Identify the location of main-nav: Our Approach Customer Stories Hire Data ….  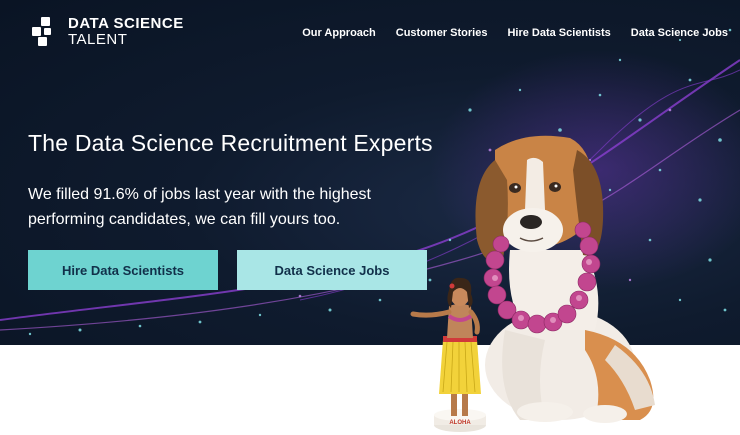
(505, 33).